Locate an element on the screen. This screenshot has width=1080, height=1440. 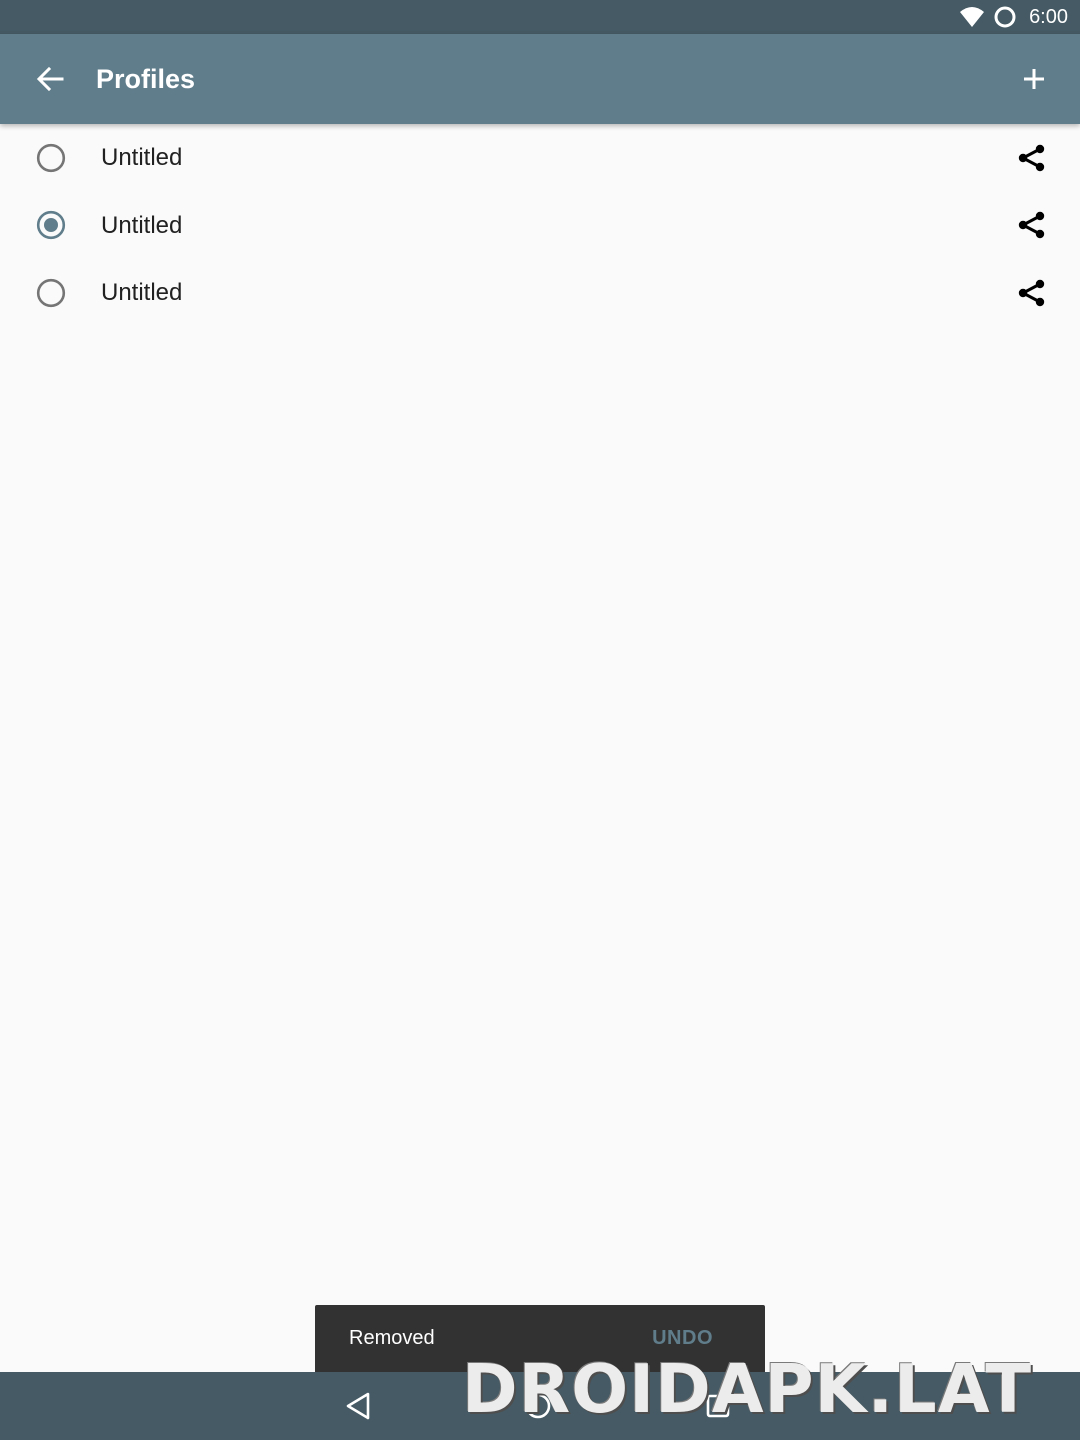
back-button is located at coordinates (50, 79).